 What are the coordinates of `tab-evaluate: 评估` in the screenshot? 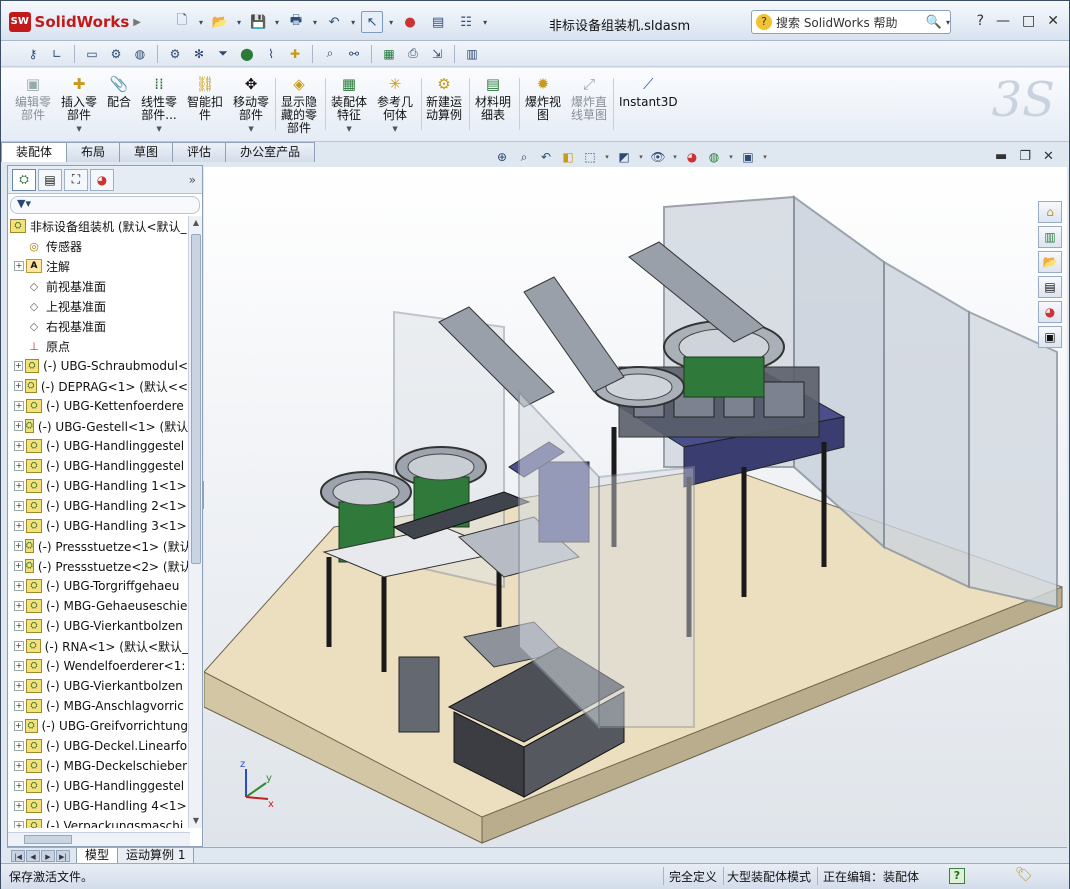 It's located at (199, 152).